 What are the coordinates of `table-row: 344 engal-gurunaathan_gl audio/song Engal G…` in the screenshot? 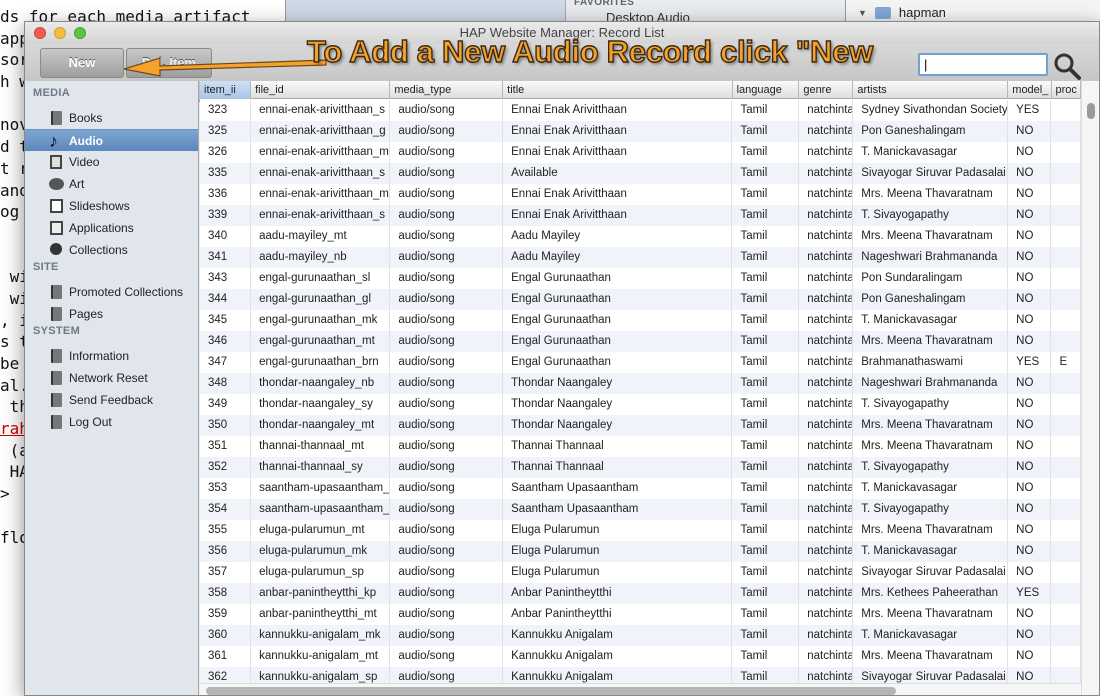 It's located at (640, 299).